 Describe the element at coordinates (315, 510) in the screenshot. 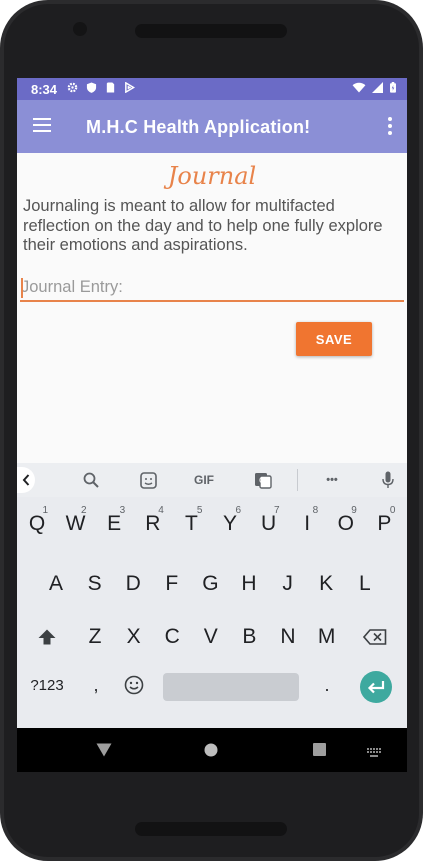

I see `key-hint: 8` at that location.